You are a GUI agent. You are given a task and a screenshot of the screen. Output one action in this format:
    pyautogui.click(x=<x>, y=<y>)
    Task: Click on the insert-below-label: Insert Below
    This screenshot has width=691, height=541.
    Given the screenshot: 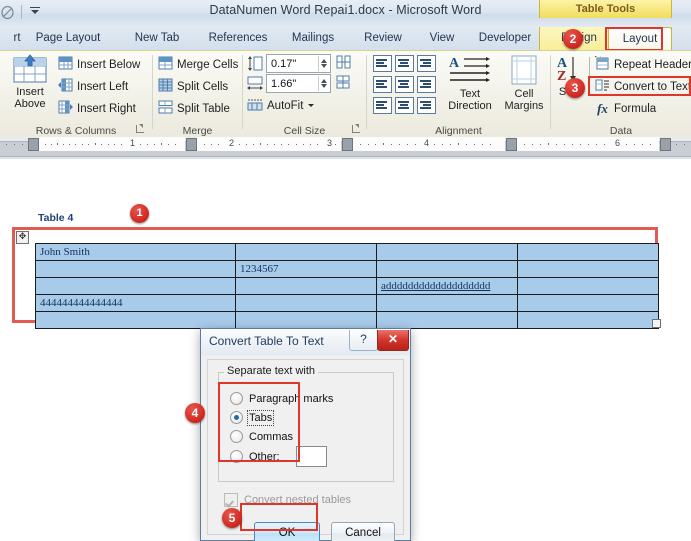 What is the action you would take?
    pyautogui.click(x=109, y=64)
    